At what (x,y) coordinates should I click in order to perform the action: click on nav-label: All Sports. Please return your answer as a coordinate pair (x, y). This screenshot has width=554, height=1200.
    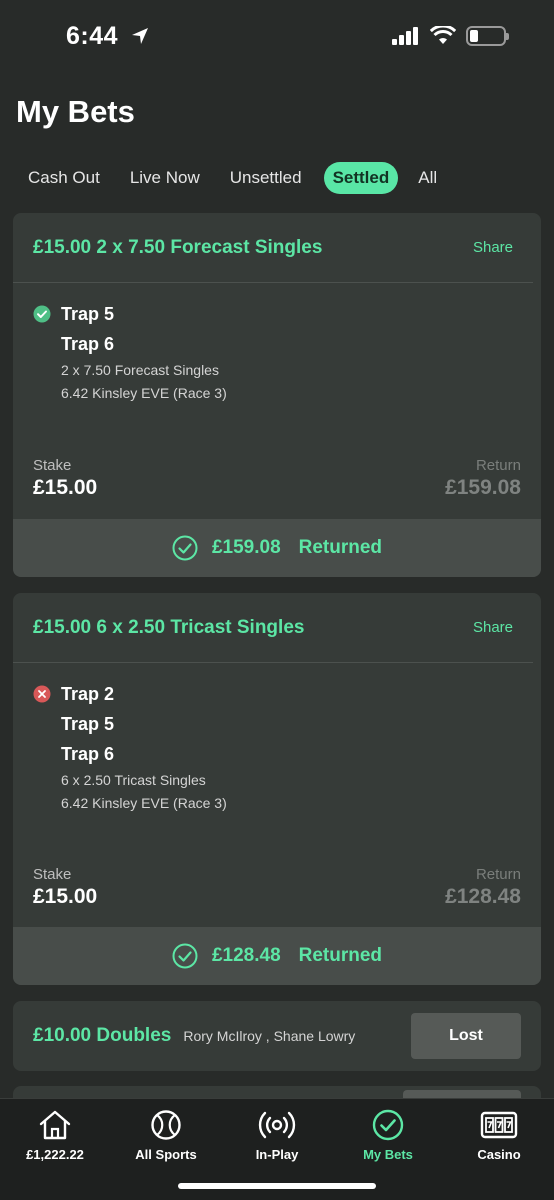
    Looking at the image, I should click on (166, 1154).